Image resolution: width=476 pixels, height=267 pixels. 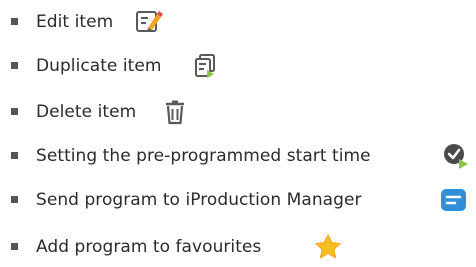 I want to click on edit-icon, so click(x=149, y=22).